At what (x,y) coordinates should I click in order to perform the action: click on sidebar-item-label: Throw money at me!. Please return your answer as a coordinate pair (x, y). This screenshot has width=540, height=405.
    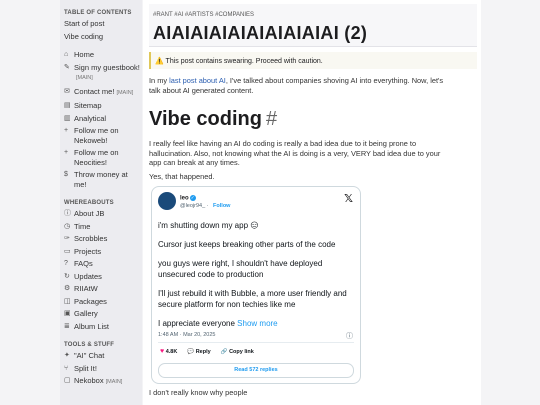
    Looking at the image, I should click on (101, 179).